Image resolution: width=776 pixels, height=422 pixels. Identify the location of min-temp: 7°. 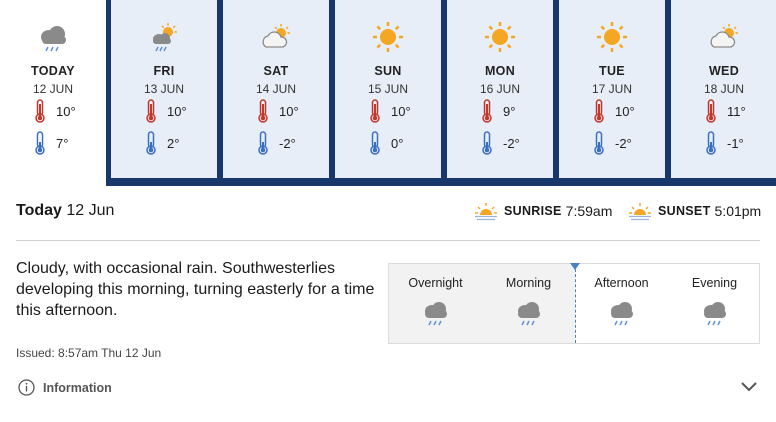
(62, 143).